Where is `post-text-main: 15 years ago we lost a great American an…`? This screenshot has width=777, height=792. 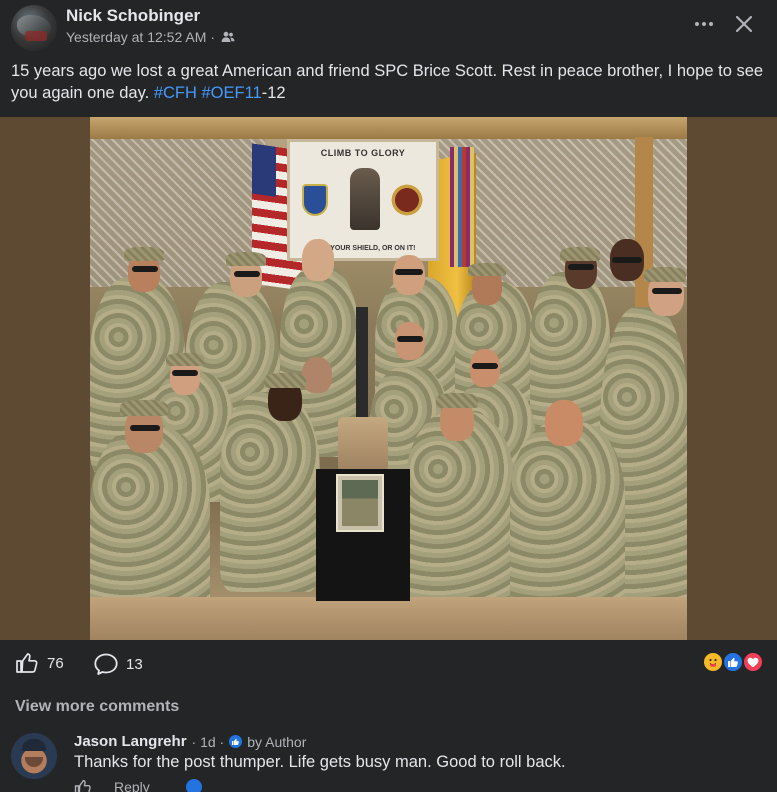 post-text-main: 15 years ago we lost a great American an… is located at coordinates (387, 82).